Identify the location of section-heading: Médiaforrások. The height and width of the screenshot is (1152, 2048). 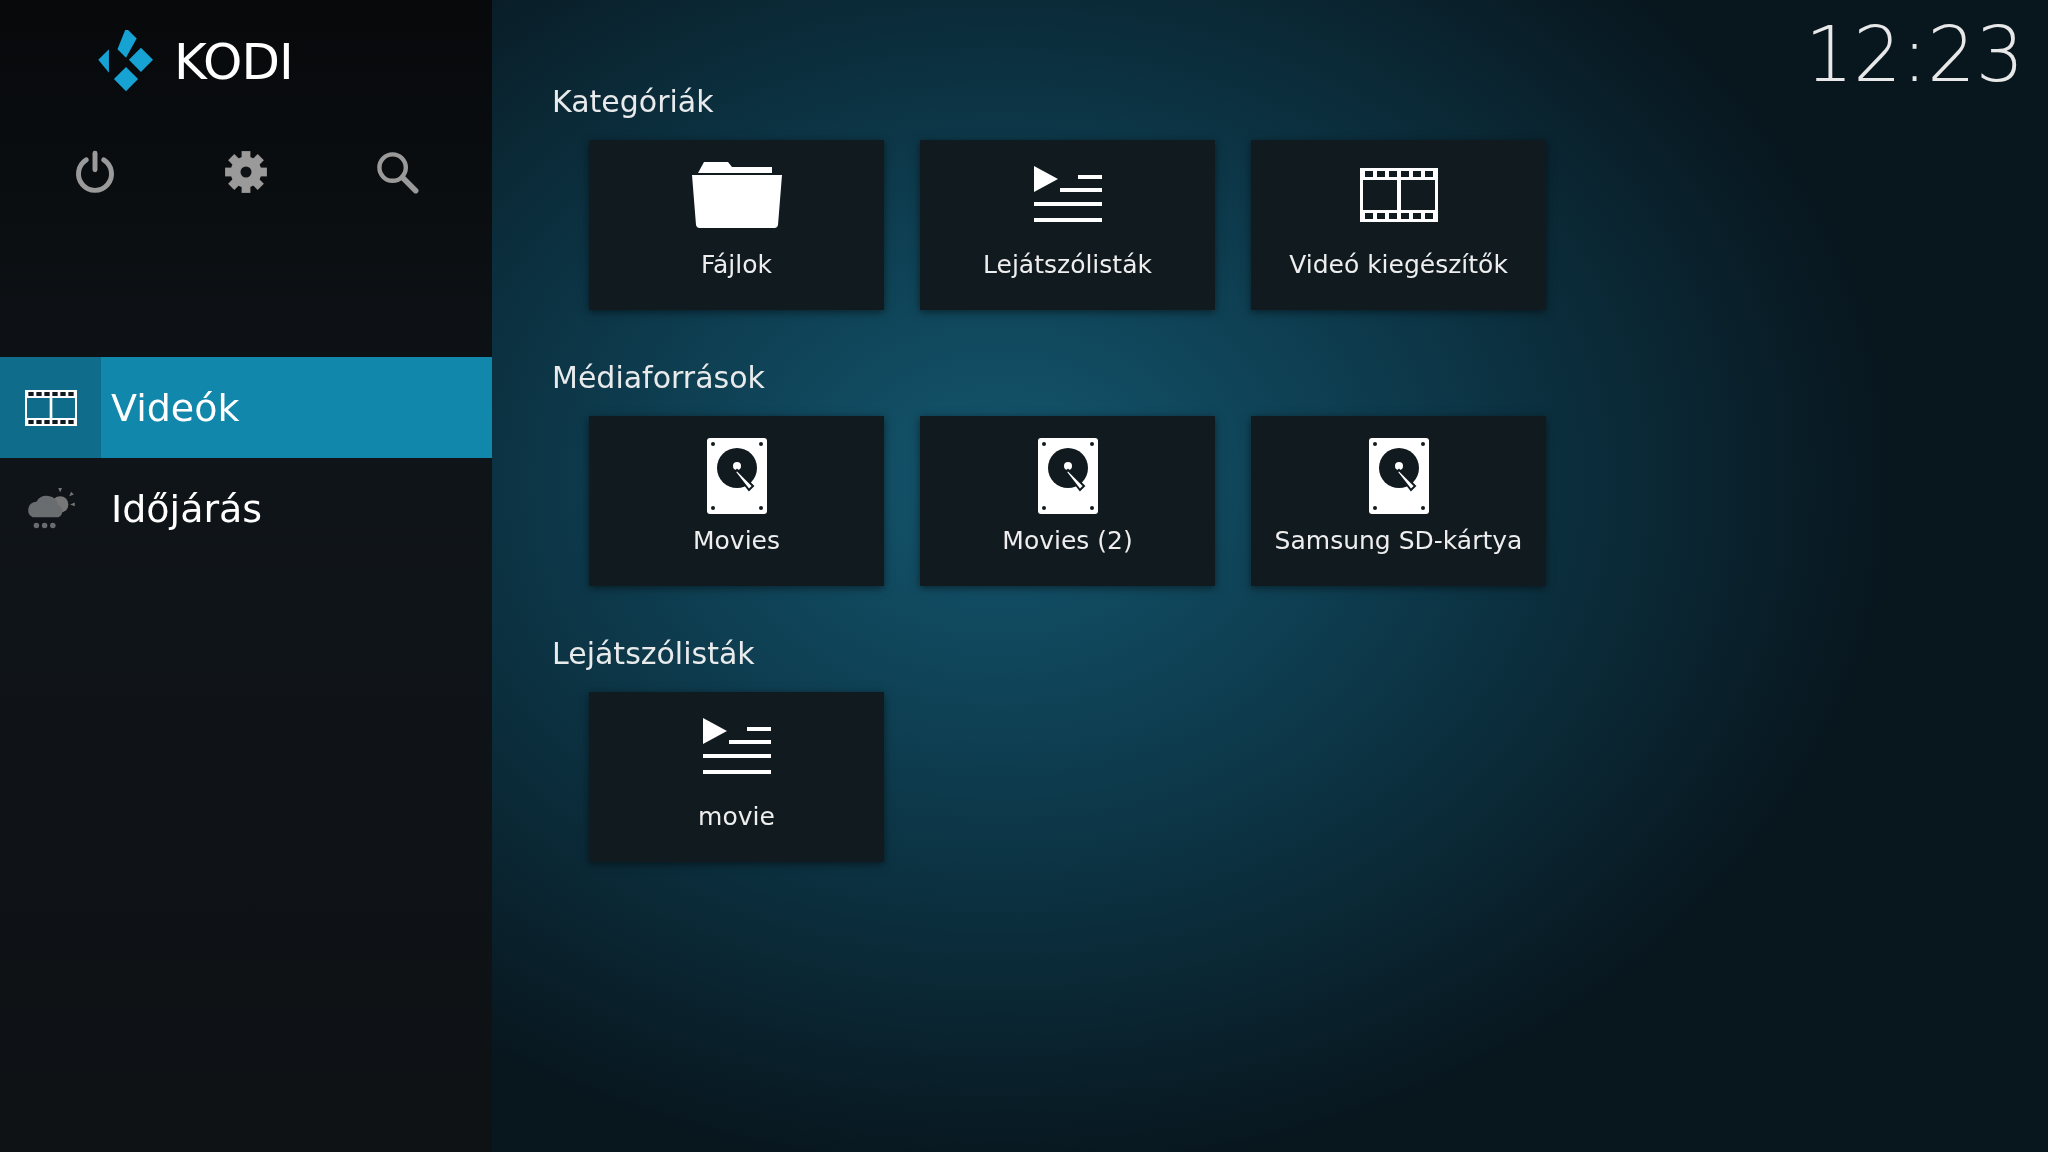
(659, 378).